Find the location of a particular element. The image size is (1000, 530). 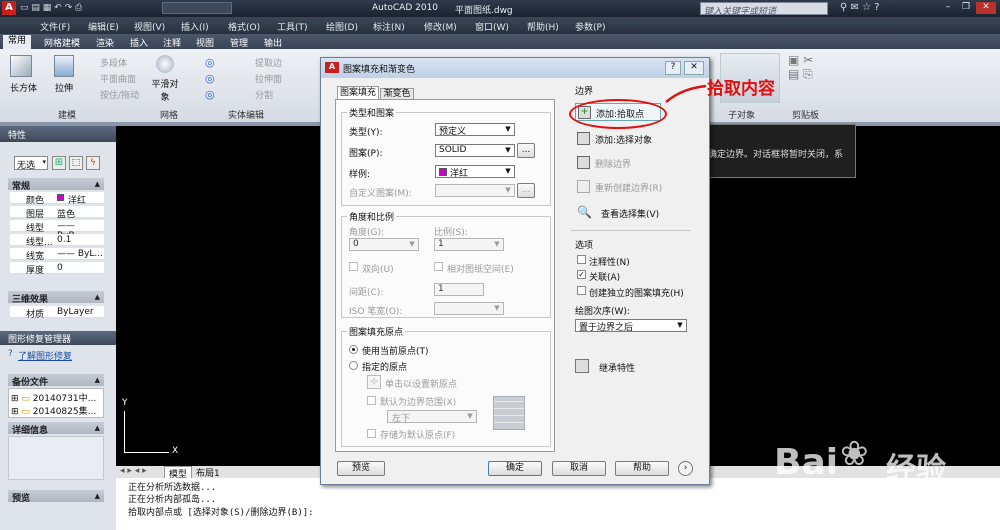

recreate-boundary-button: 重新创建边界(R) is located at coordinates (630, 187).